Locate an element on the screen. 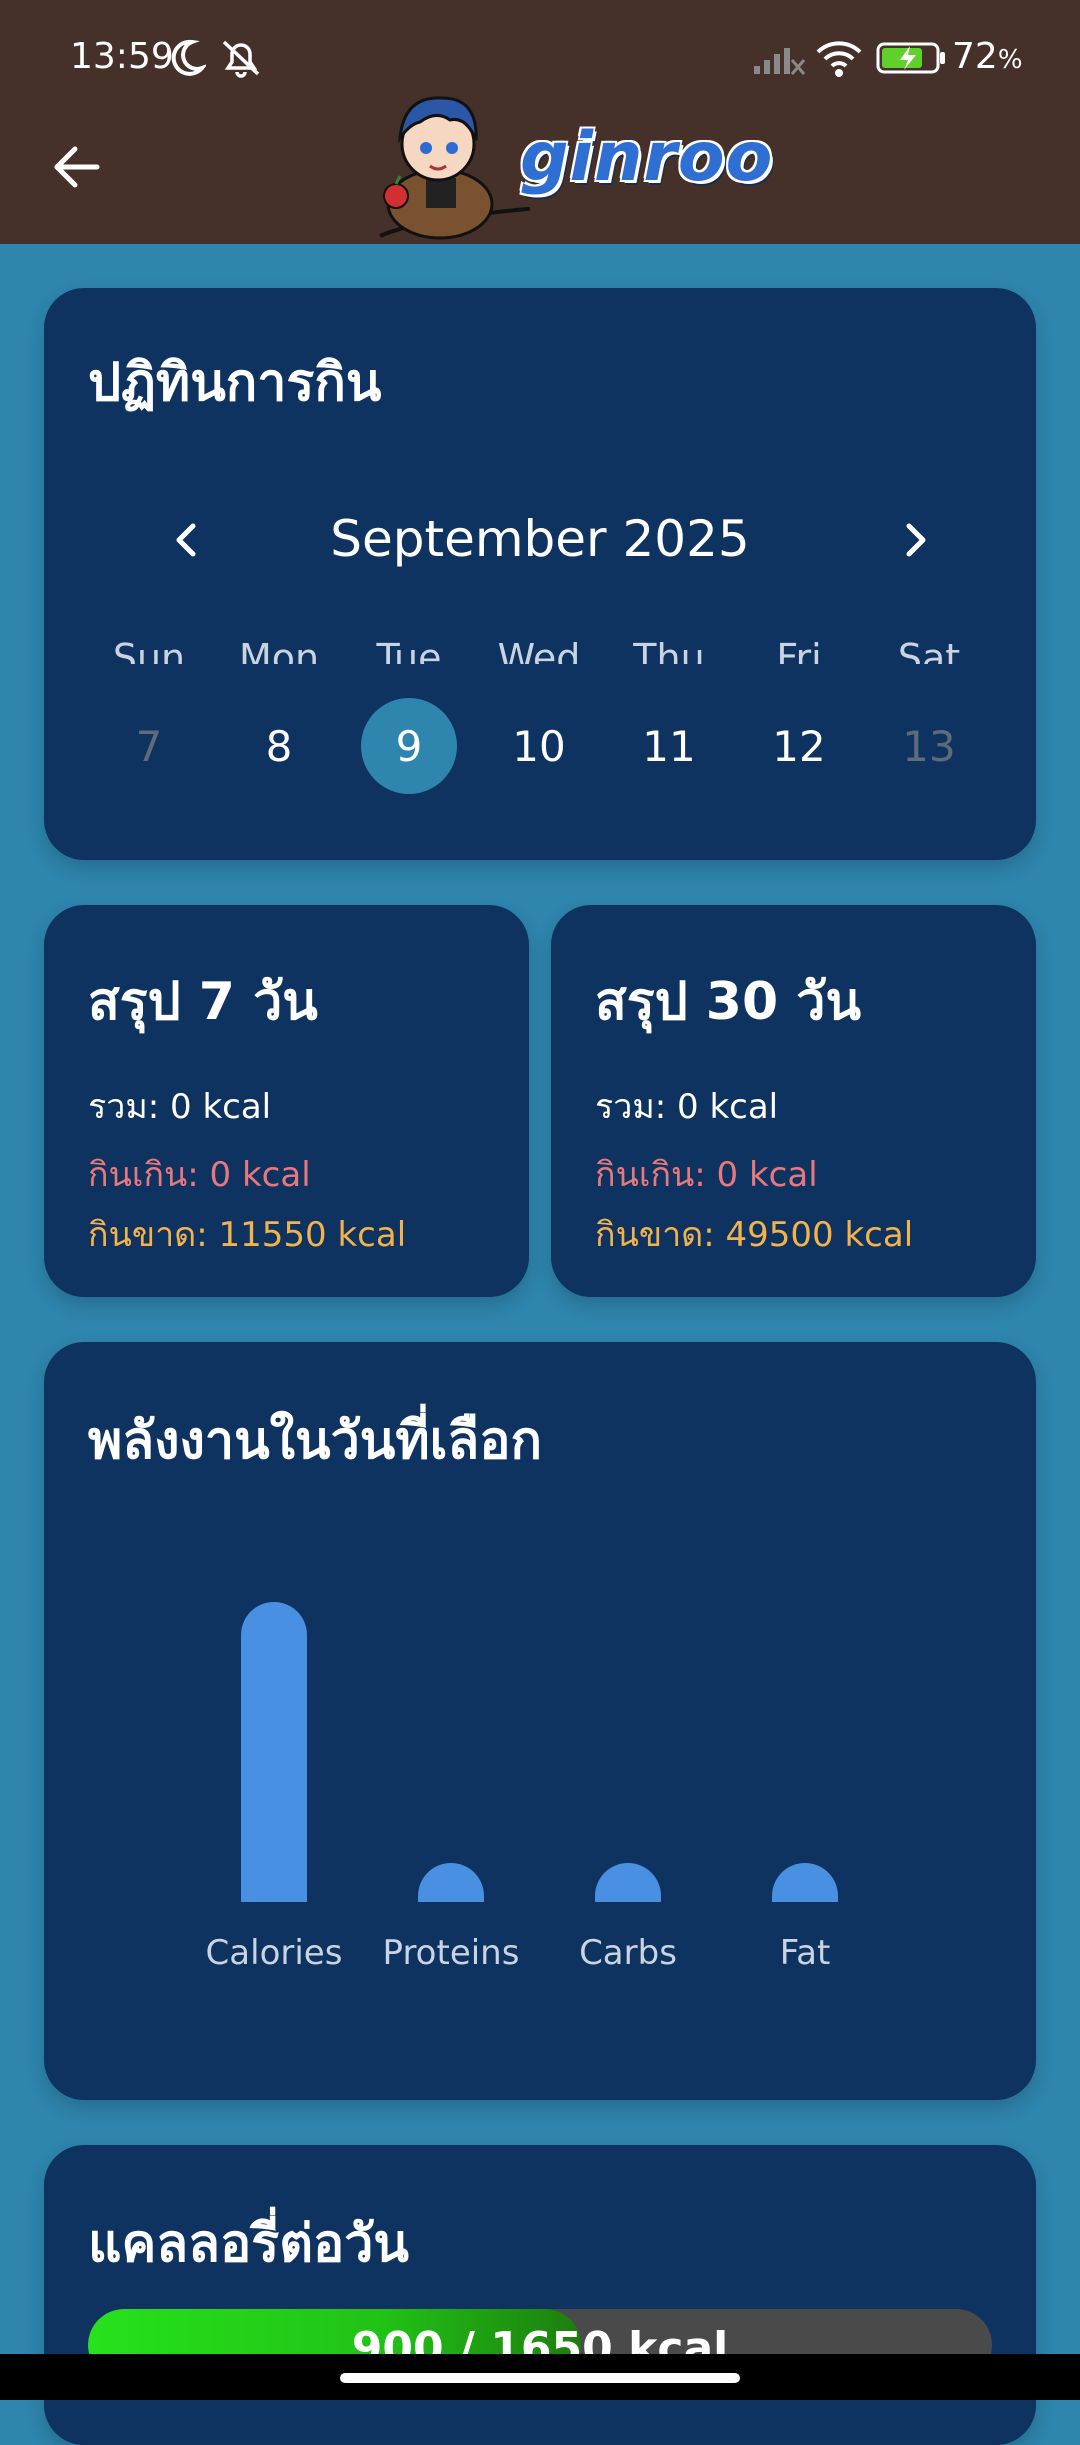 Image resolution: width=1080 pixels, height=2445 pixels. bell-off-icon is located at coordinates (241, 59).